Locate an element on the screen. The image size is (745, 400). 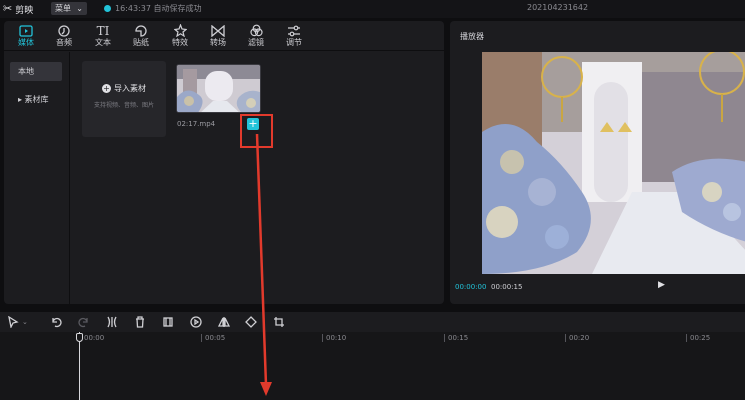
autosave-text: 16:43:37 自动保存成功 is located at coordinates (158, 8).